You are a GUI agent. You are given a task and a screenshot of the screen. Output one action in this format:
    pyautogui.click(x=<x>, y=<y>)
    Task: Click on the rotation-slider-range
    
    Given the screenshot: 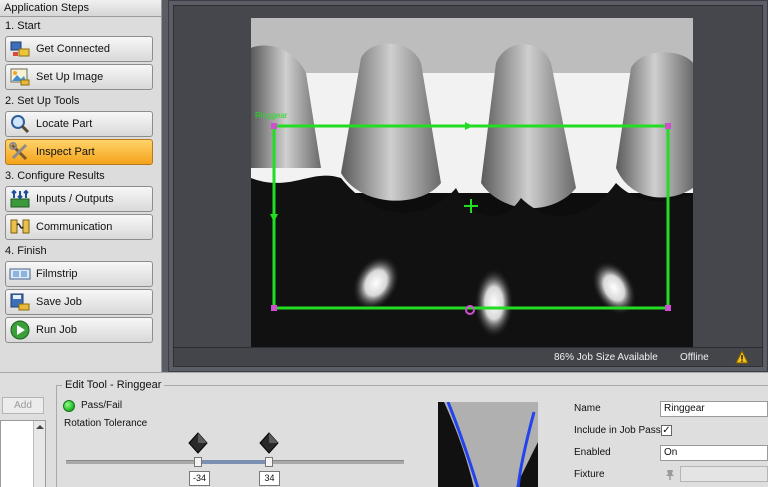 What is the action you would take?
    pyautogui.click(x=233, y=462)
    